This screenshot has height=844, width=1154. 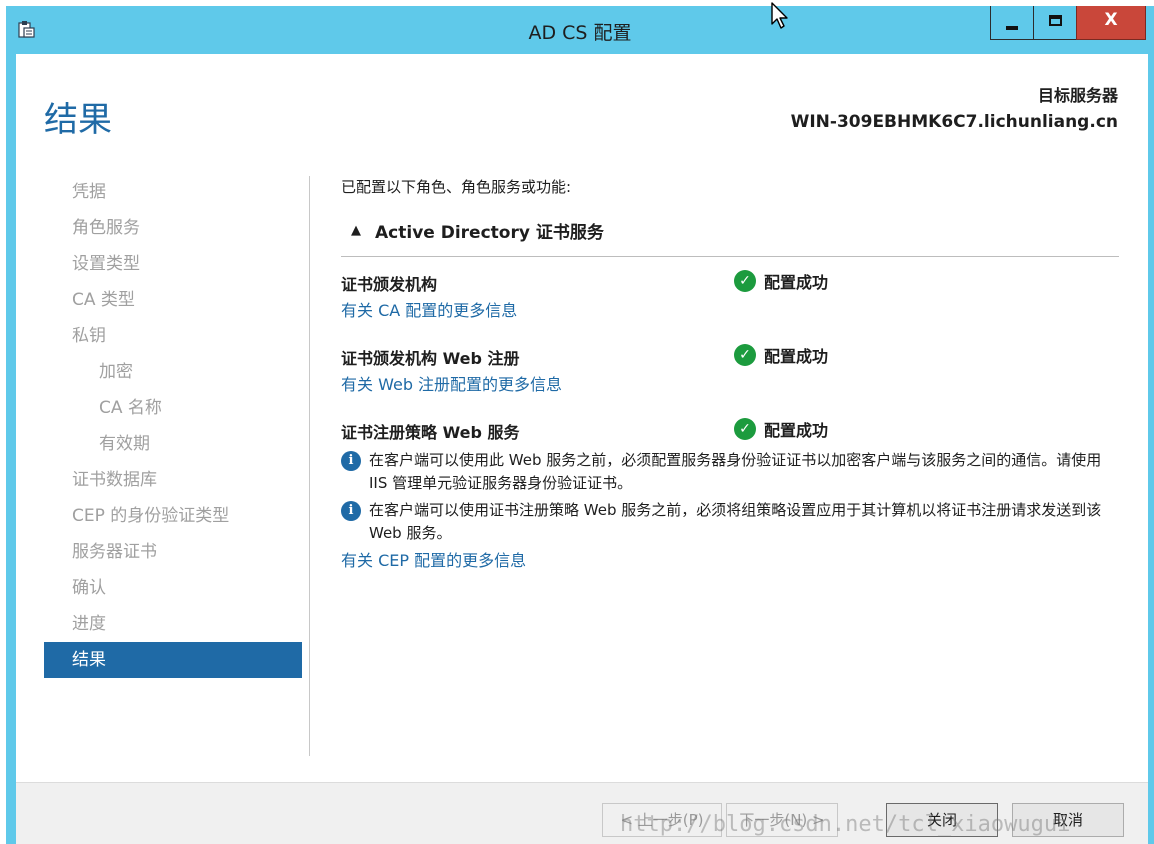 What do you see at coordinates (731, 559) in the screenshot?
I see `cep-config-info-link: 有关 CEP 配置的更多信息` at bounding box center [731, 559].